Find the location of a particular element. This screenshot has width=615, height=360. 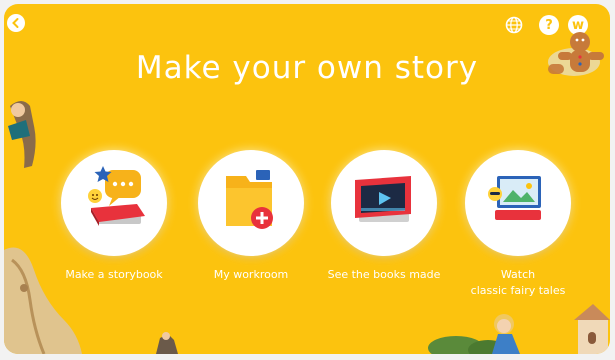

watch-fairy-tales-label: Watch classic fairy tales is located at coordinates (518, 282).